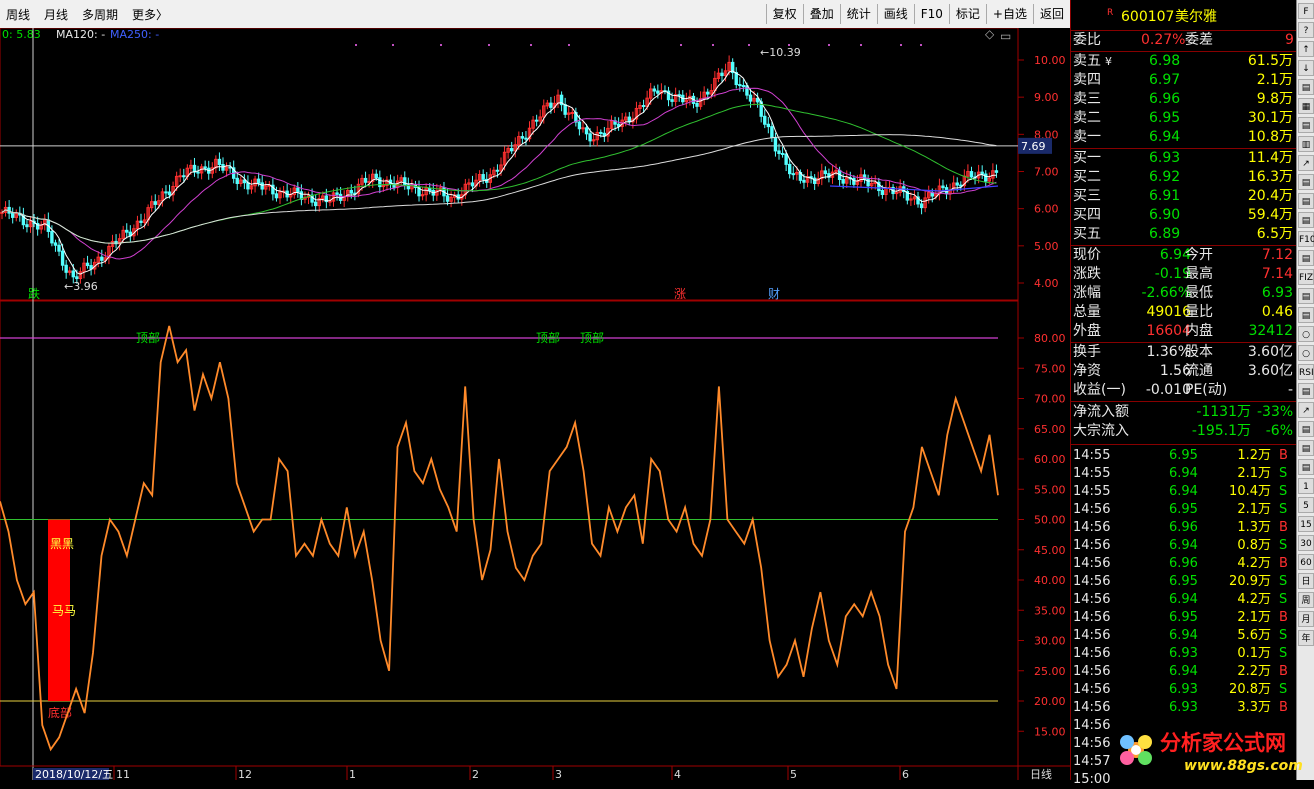 The image size is (1314, 789). I want to click on side-tool-icon-23: ▤, so click(1306, 448).